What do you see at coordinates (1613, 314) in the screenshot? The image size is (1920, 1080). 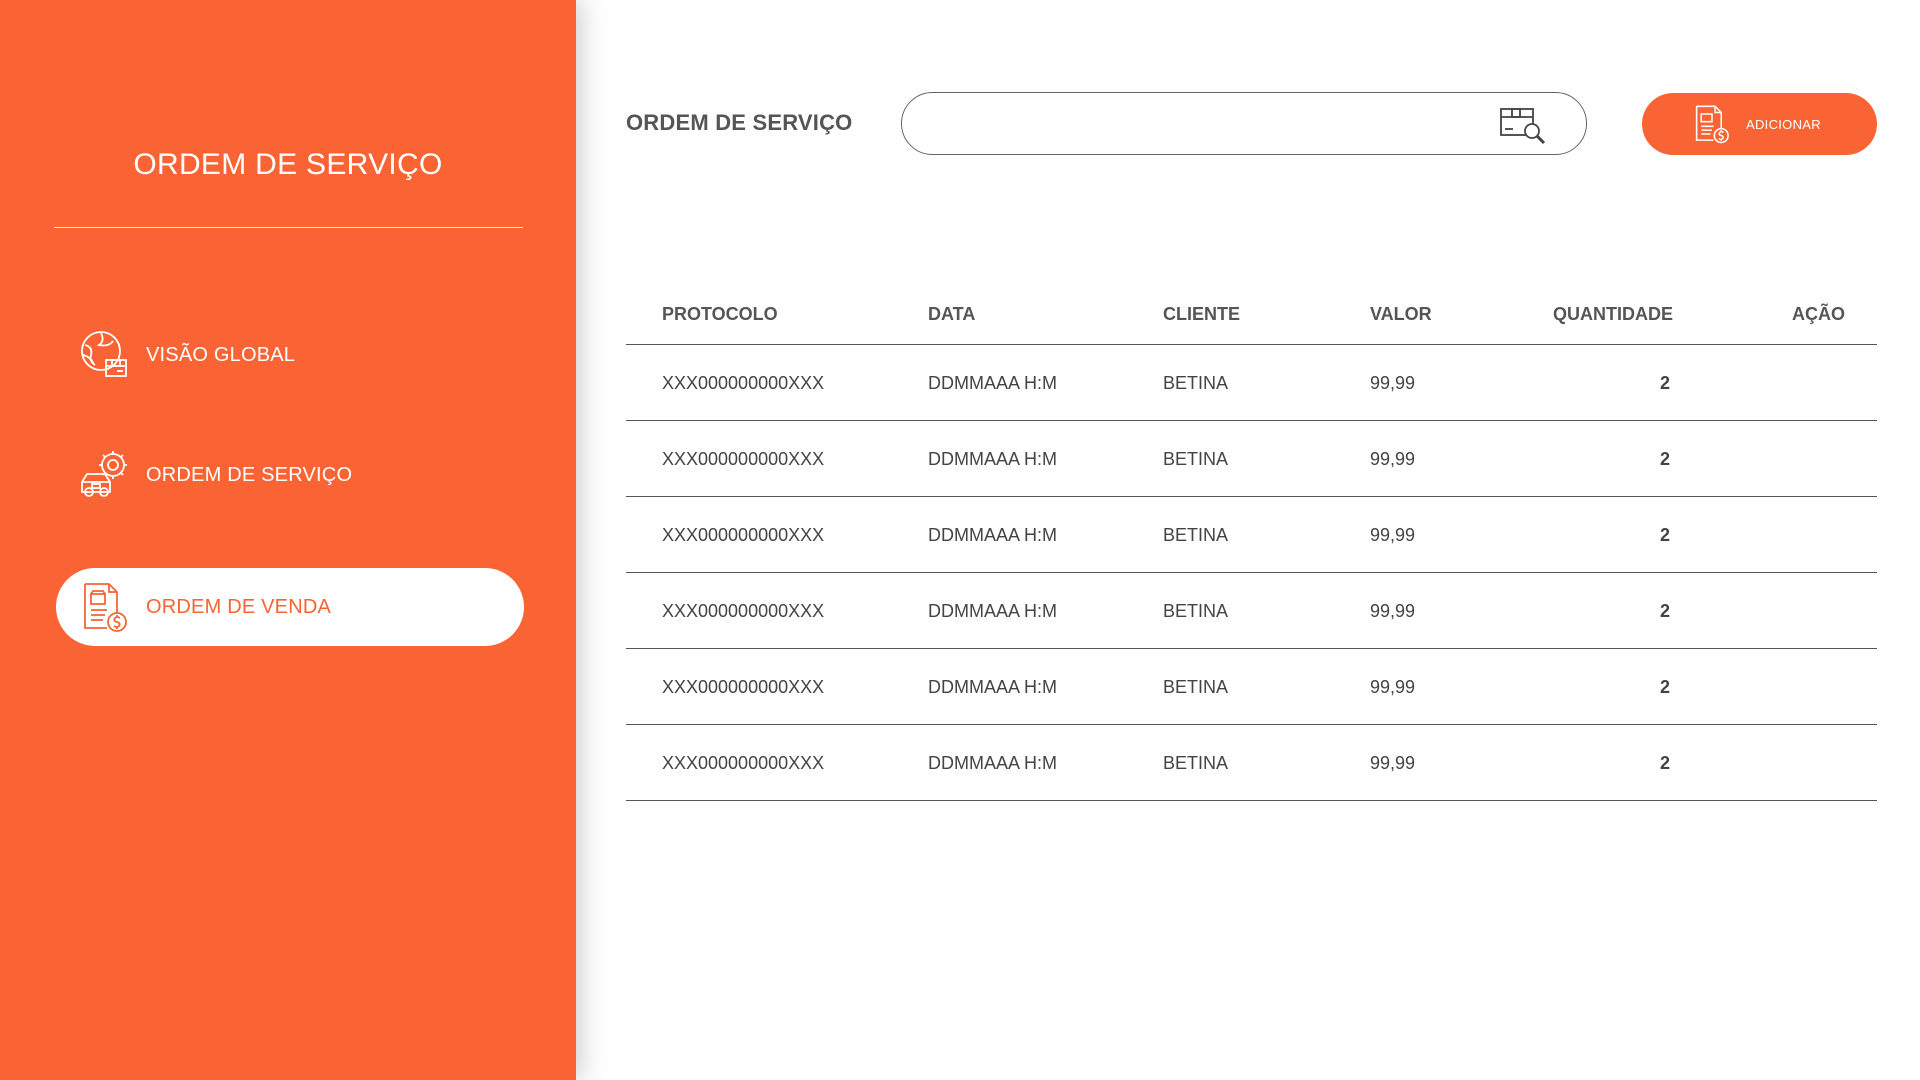 I see `column-header-quantidade: QUANTIDADE` at bounding box center [1613, 314].